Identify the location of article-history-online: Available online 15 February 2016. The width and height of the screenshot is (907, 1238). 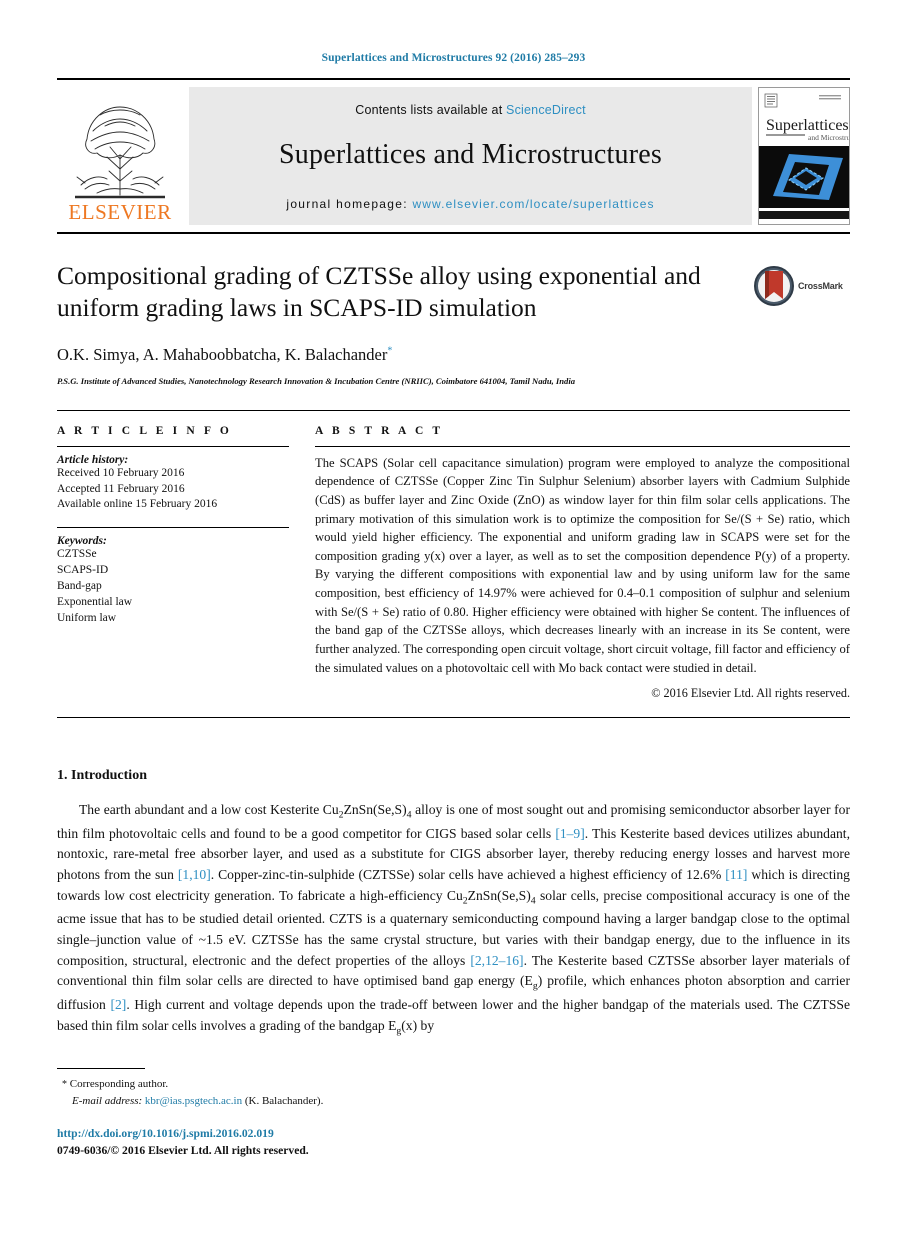
(137, 504).